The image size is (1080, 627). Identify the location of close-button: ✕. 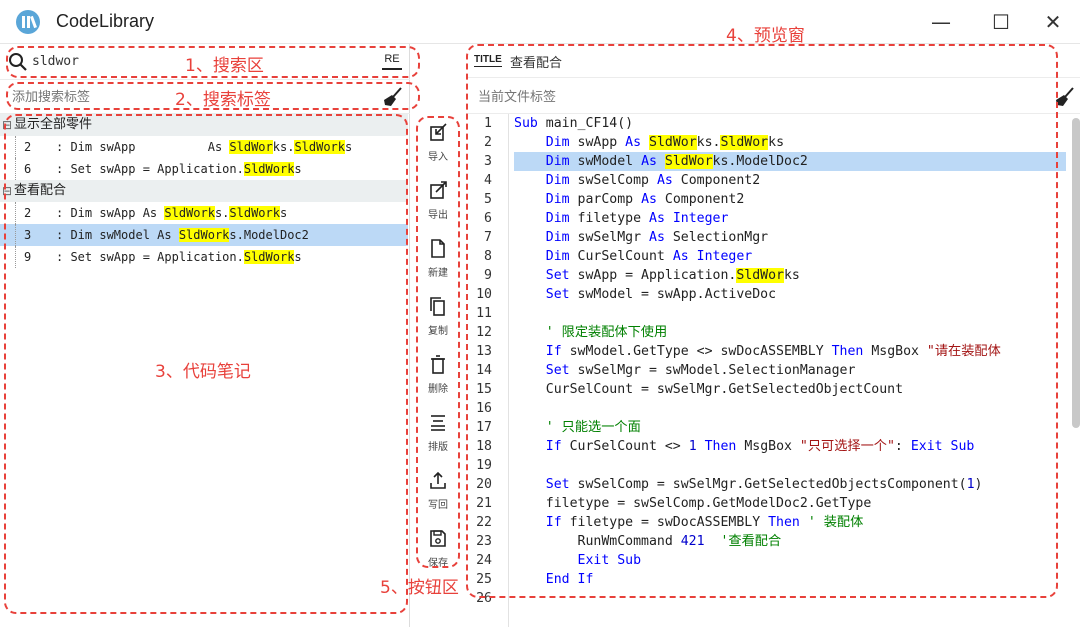
(1053, 22).